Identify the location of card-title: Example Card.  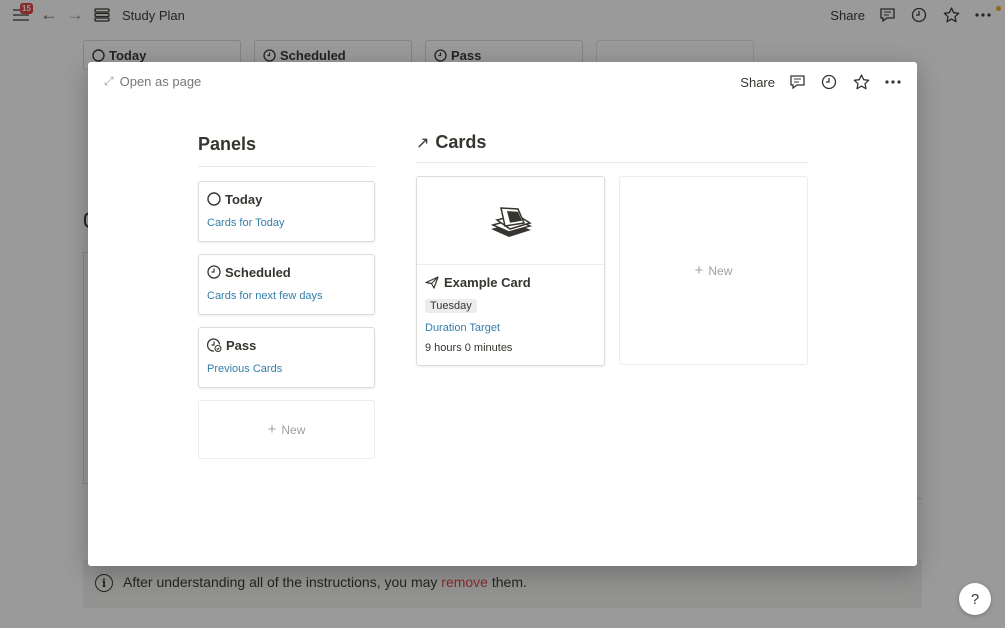
(487, 282).